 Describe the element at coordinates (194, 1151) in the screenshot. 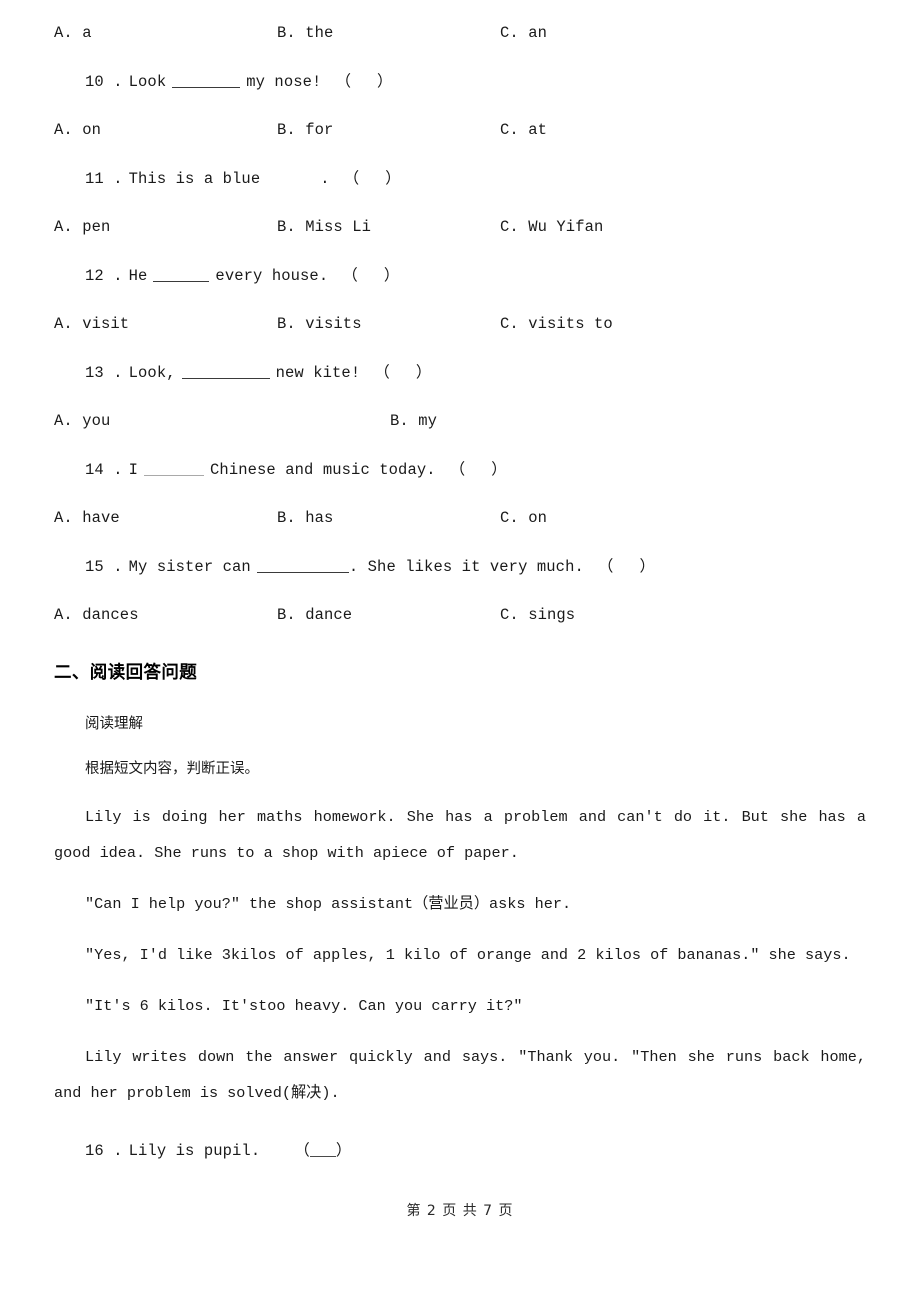

I see `question-text: Lily is pupil.` at that location.